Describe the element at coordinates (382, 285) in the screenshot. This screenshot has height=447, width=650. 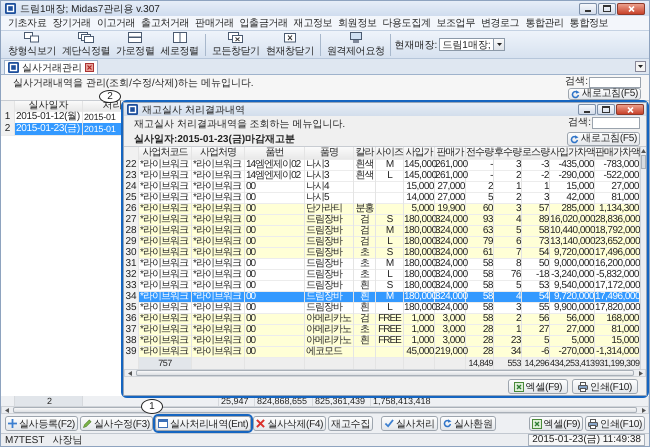
I see `table-row: 33 *라이브워크 *라이브워크 00 드림장바 흰 S 180,000324,000 58 5 53 9,540,00017,172,000` at that location.